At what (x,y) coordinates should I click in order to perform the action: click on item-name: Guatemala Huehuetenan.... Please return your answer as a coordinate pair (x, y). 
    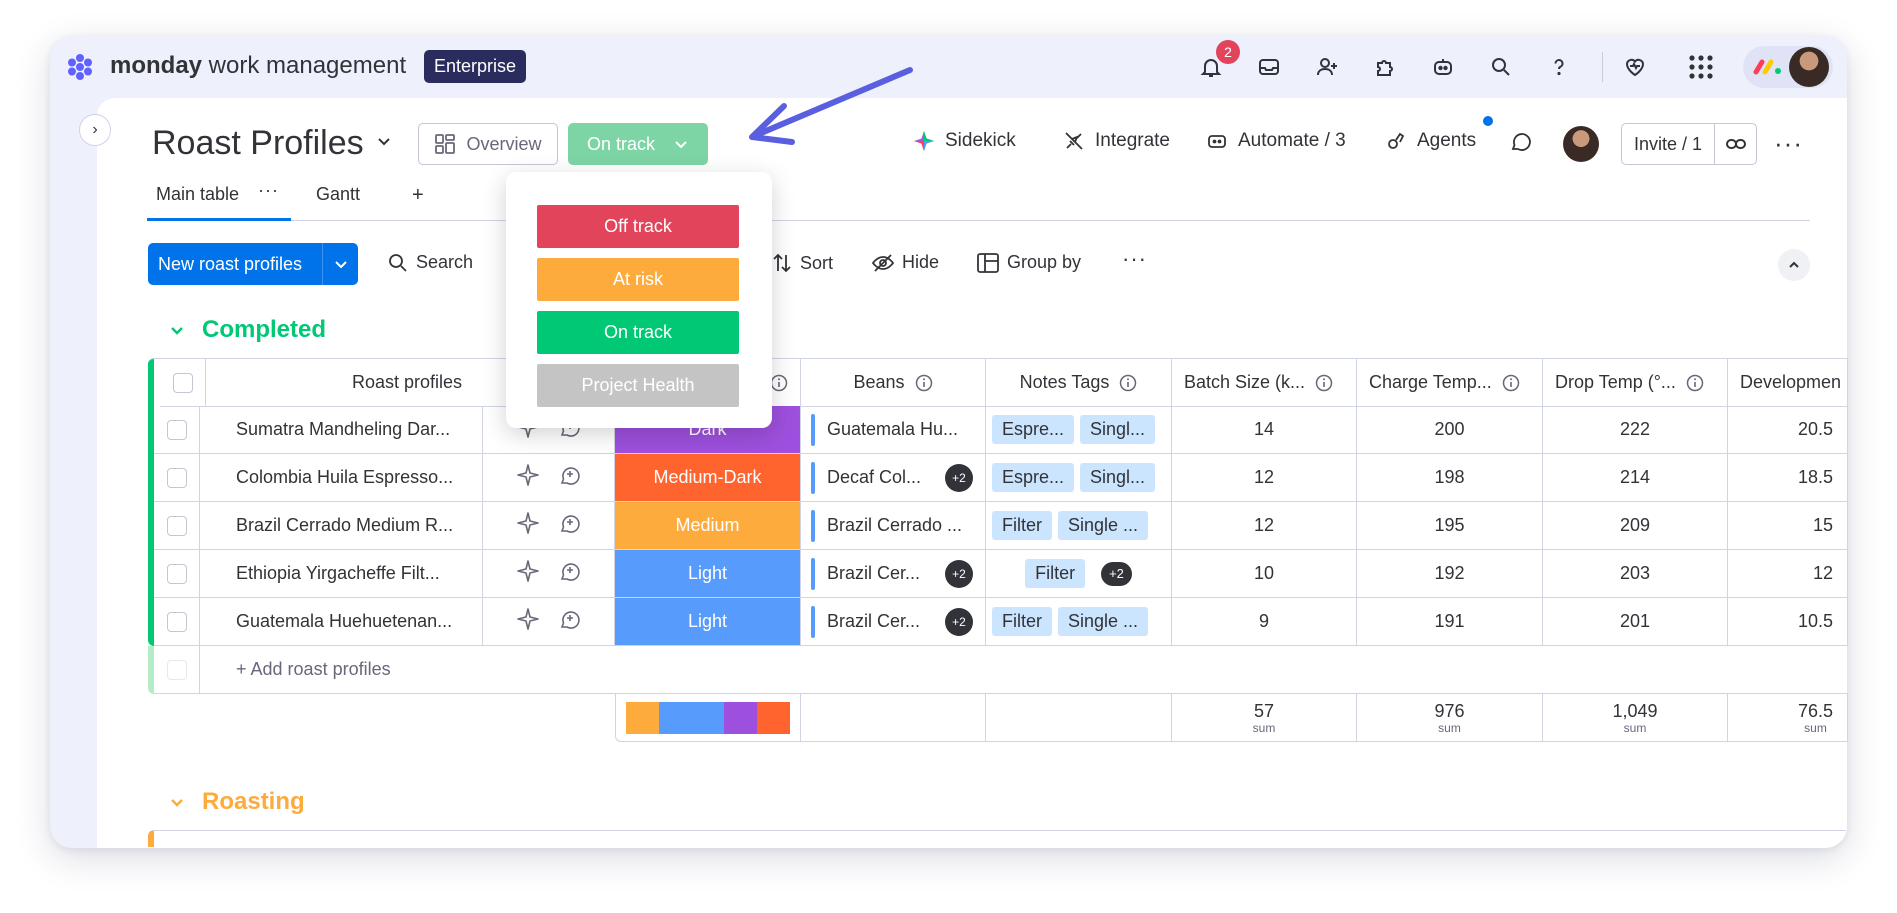
    Looking at the image, I should click on (341, 622).